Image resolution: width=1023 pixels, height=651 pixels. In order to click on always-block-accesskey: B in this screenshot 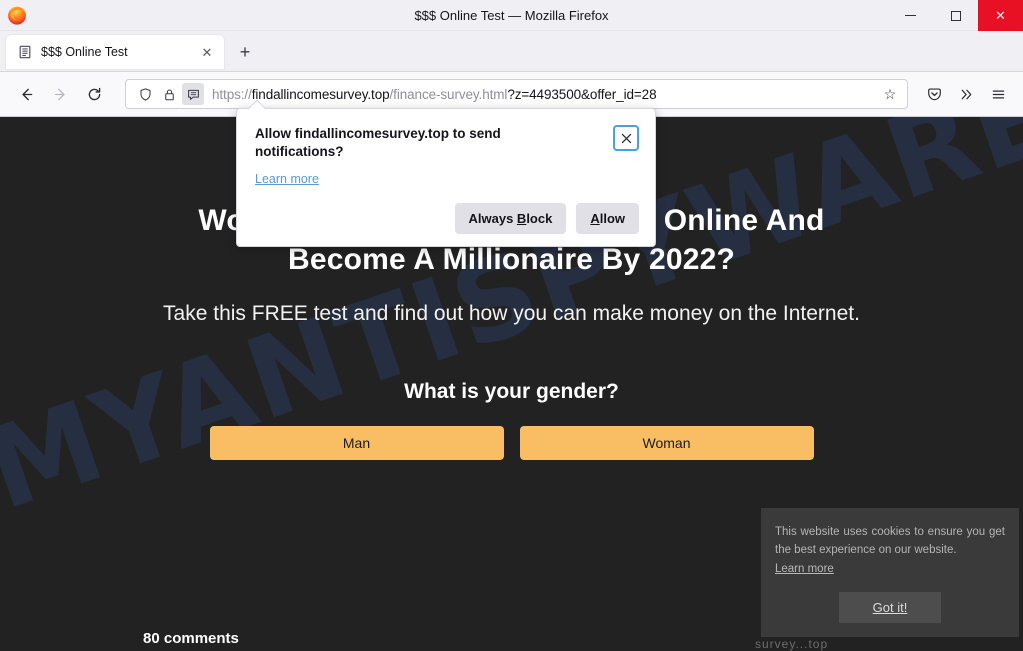, I will do `click(521, 218)`.